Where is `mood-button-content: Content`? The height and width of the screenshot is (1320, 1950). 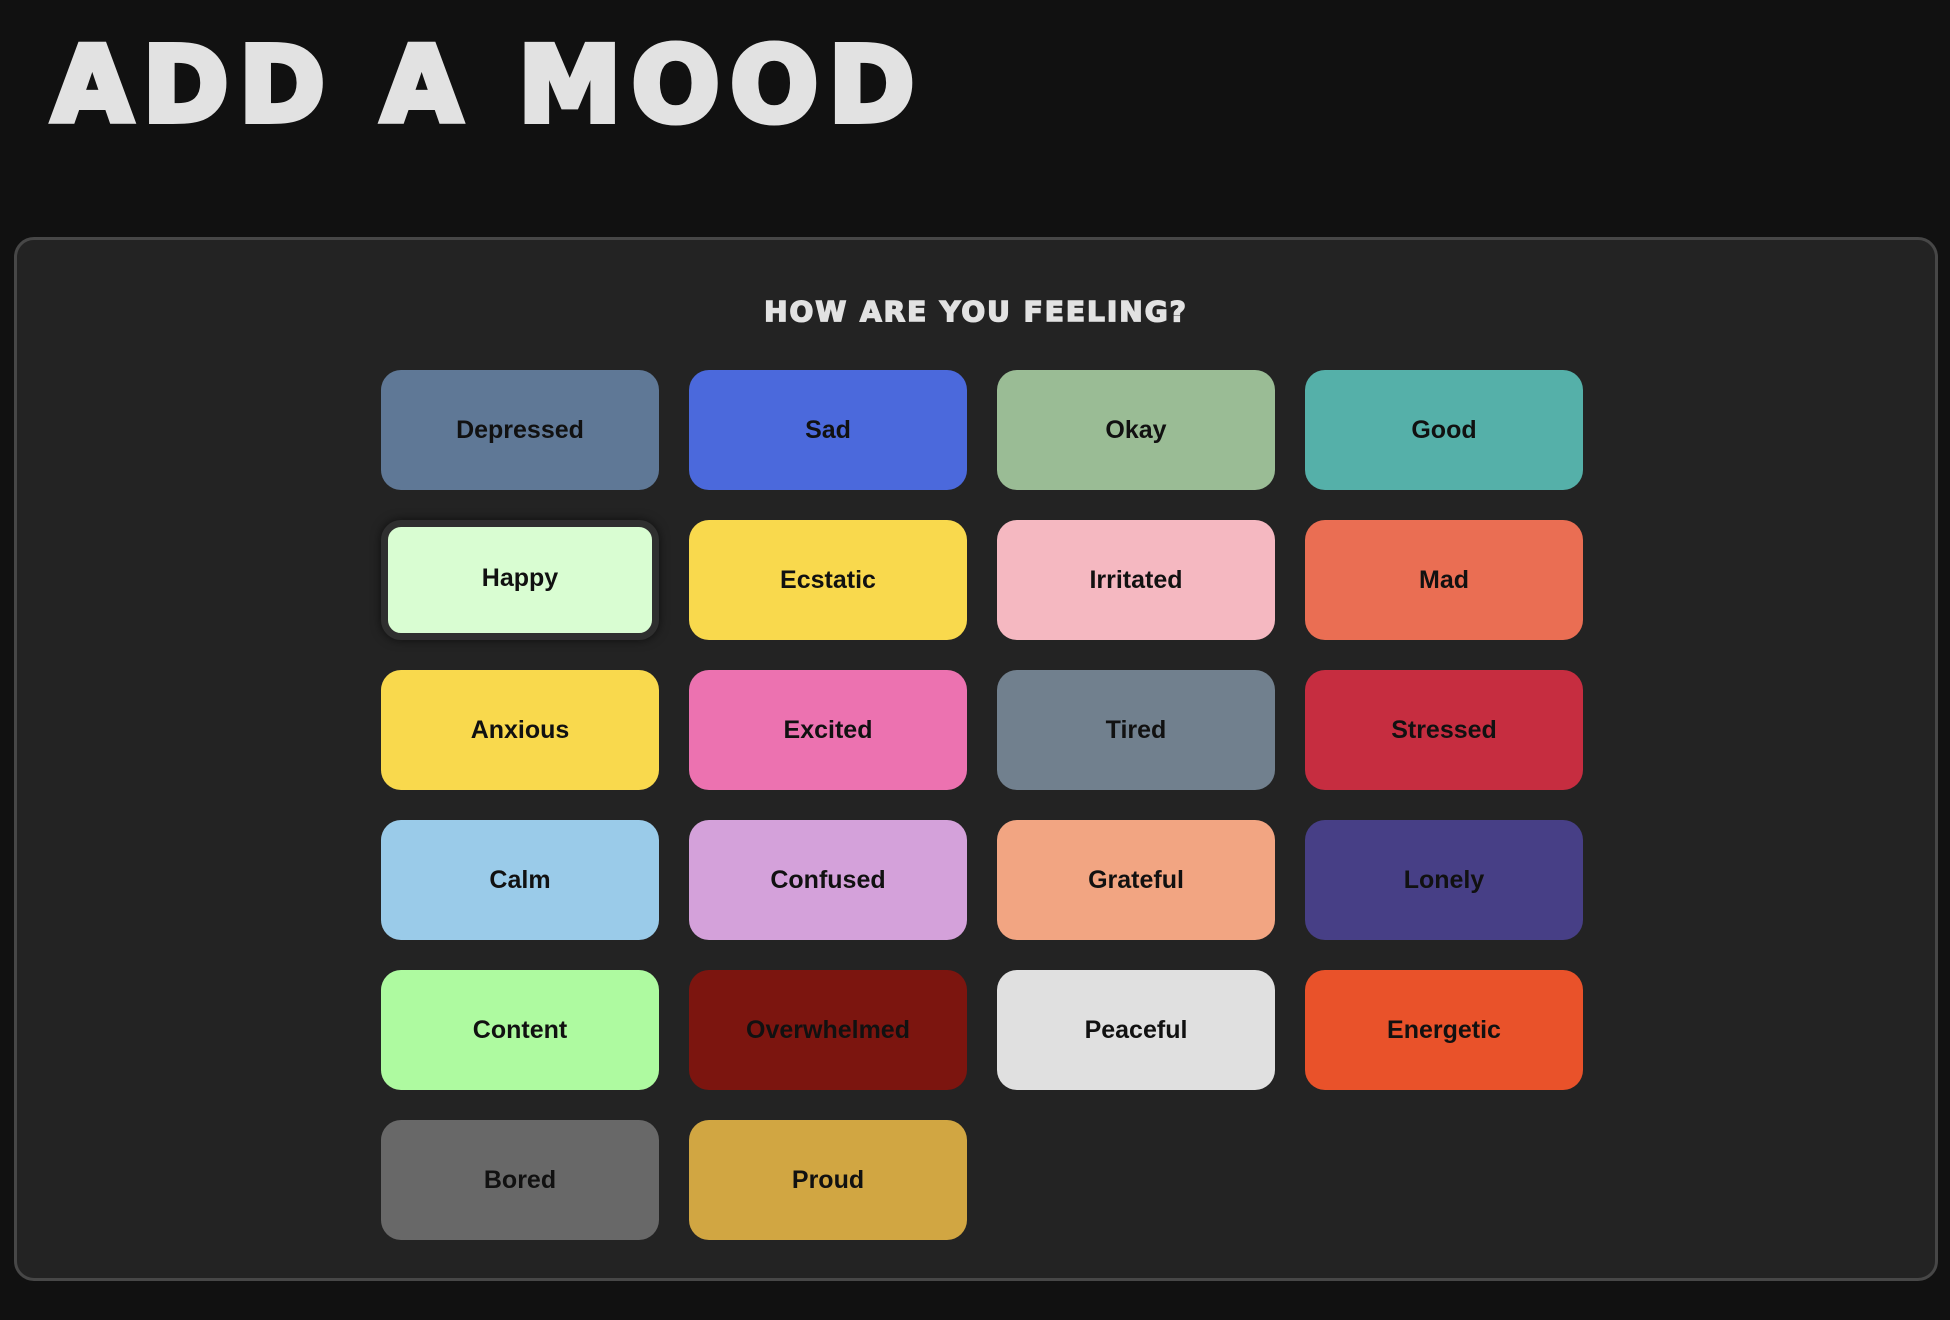 mood-button-content: Content is located at coordinates (520, 1030).